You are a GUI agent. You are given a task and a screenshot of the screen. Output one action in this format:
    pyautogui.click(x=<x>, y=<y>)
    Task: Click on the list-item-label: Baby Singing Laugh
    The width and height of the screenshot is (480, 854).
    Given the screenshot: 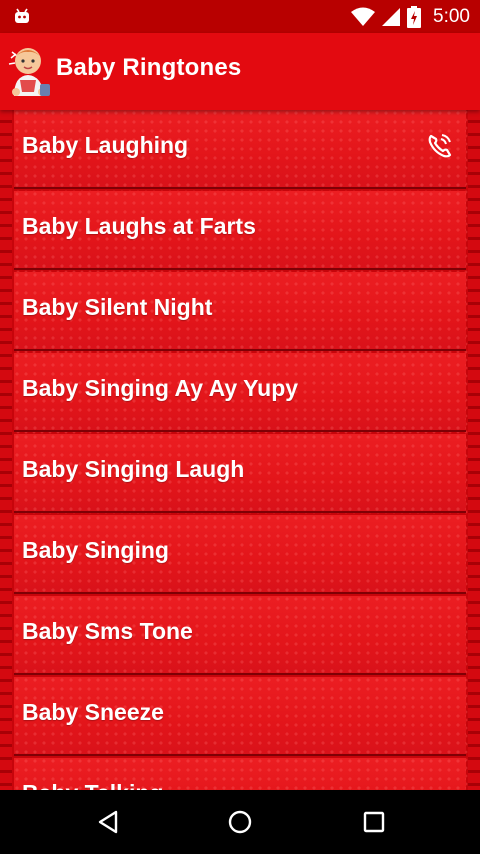 What is the action you would take?
    pyautogui.click(x=133, y=469)
    